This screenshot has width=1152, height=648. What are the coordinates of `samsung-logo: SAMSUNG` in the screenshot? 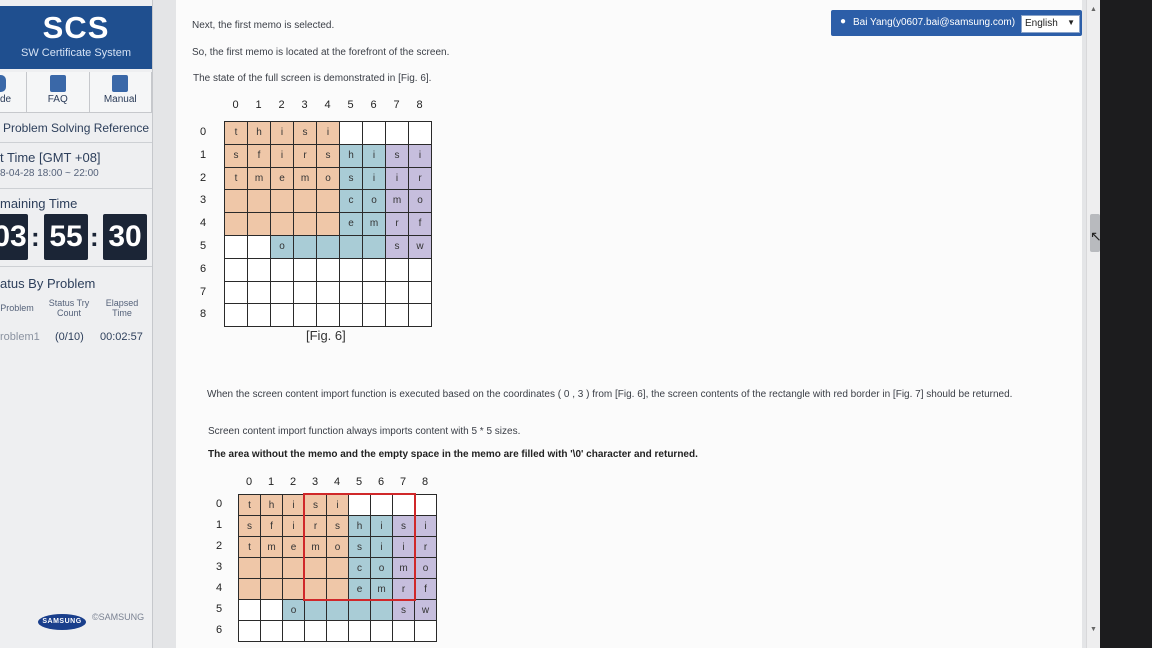 It's located at (62, 622).